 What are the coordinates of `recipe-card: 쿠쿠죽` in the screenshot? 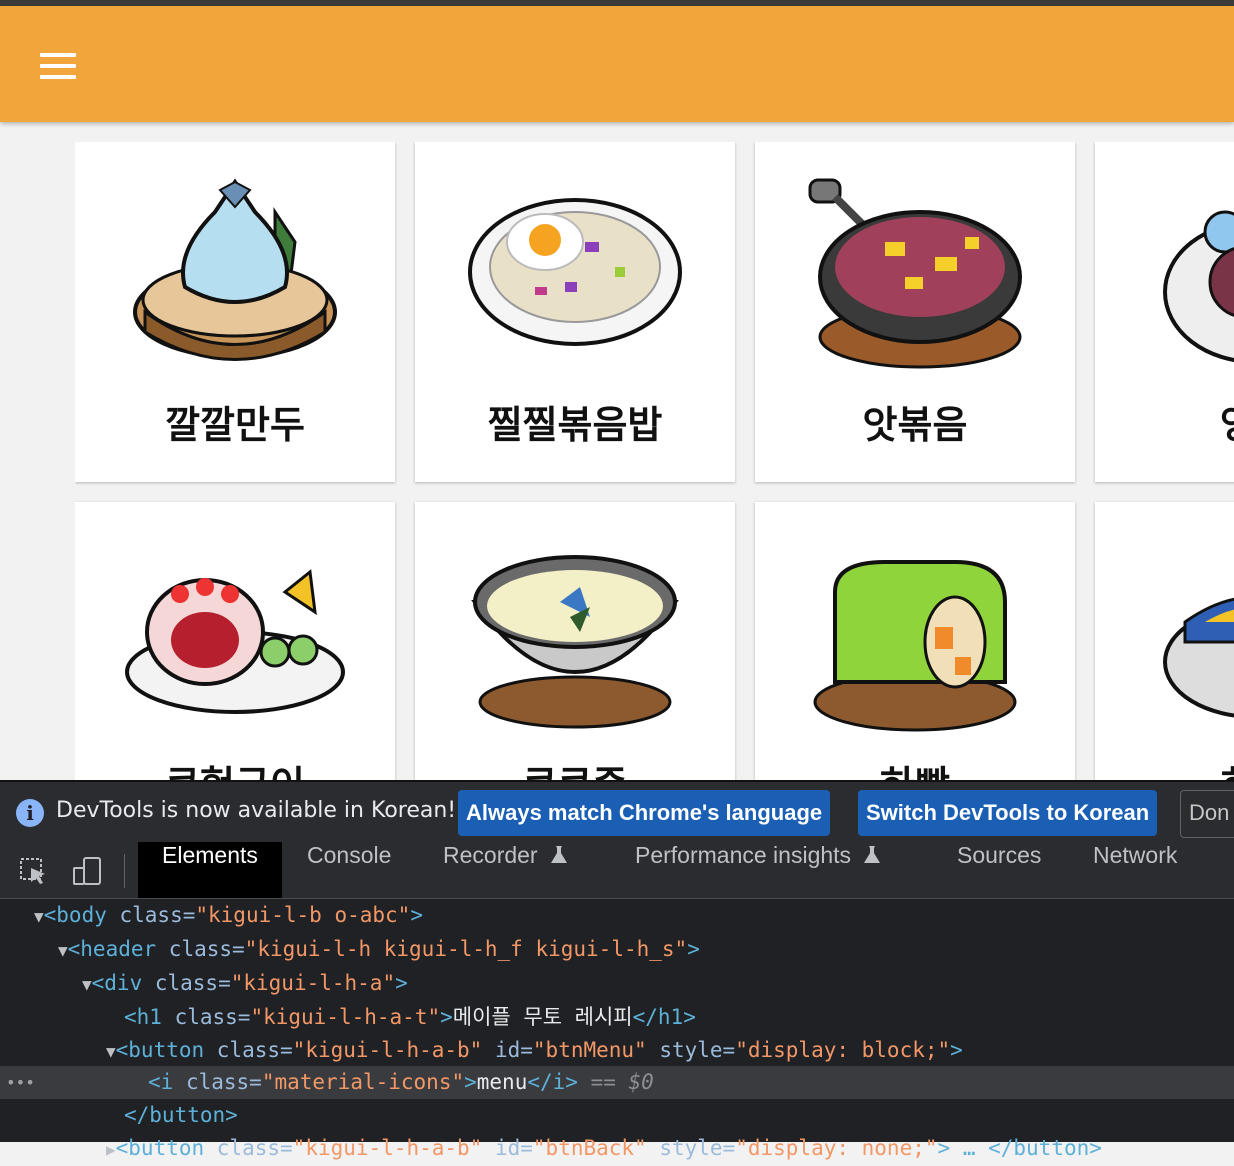 It's located at (575, 641).